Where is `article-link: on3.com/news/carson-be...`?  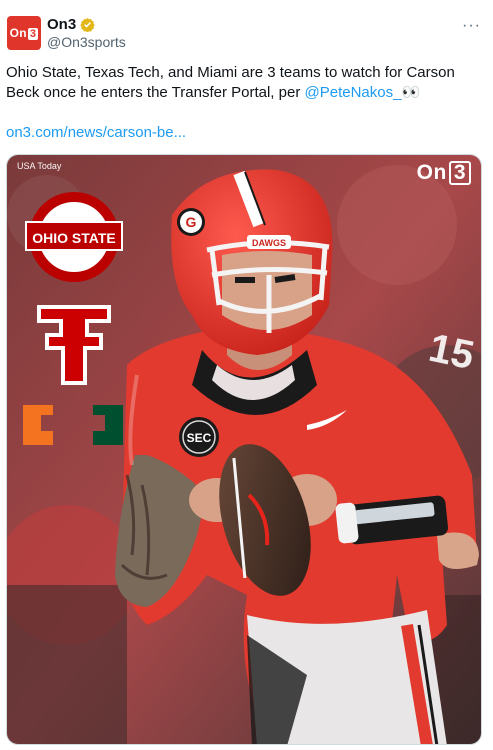
article-link: on3.com/news/carson-be... is located at coordinates (96, 132).